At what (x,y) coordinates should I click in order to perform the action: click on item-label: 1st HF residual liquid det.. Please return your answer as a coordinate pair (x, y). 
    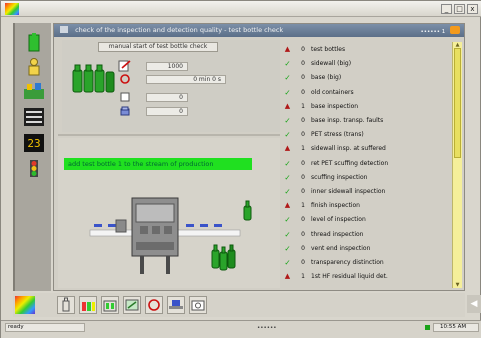
    Looking at the image, I should click on (349, 277).